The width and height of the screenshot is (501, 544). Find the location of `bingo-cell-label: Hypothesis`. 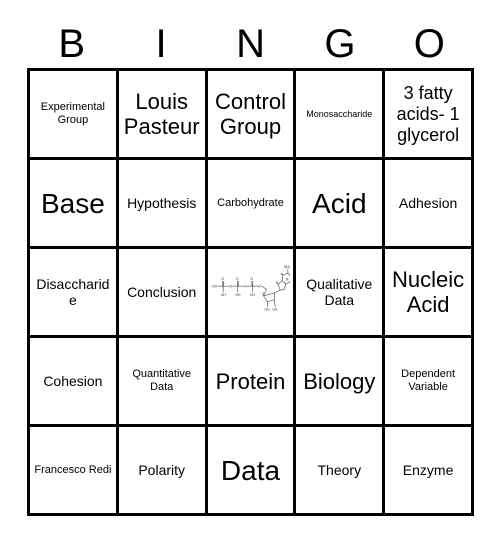

bingo-cell-label: Hypothesis is located at coordinates (162, 203).